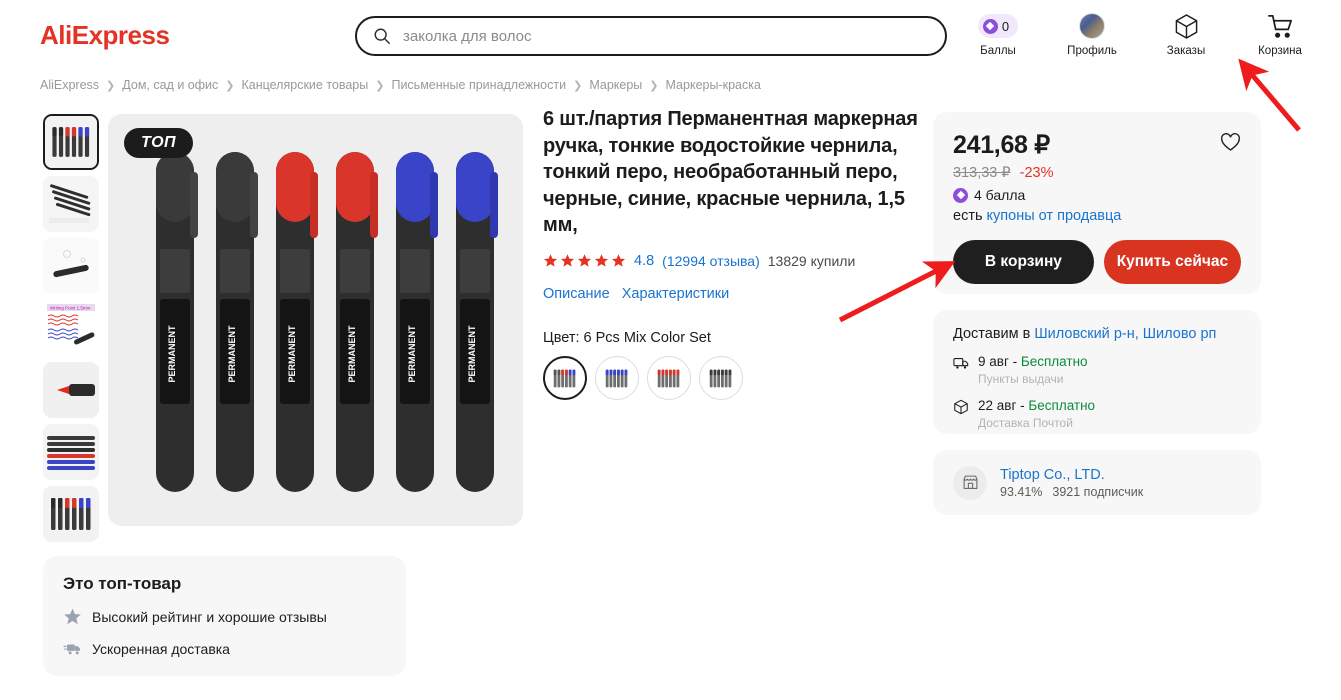 This screenshot has width=1341, height=700. Describe the element at coordinates (811, 260) in the screenshot. I see `bought-count: 13829 купили` at that location.